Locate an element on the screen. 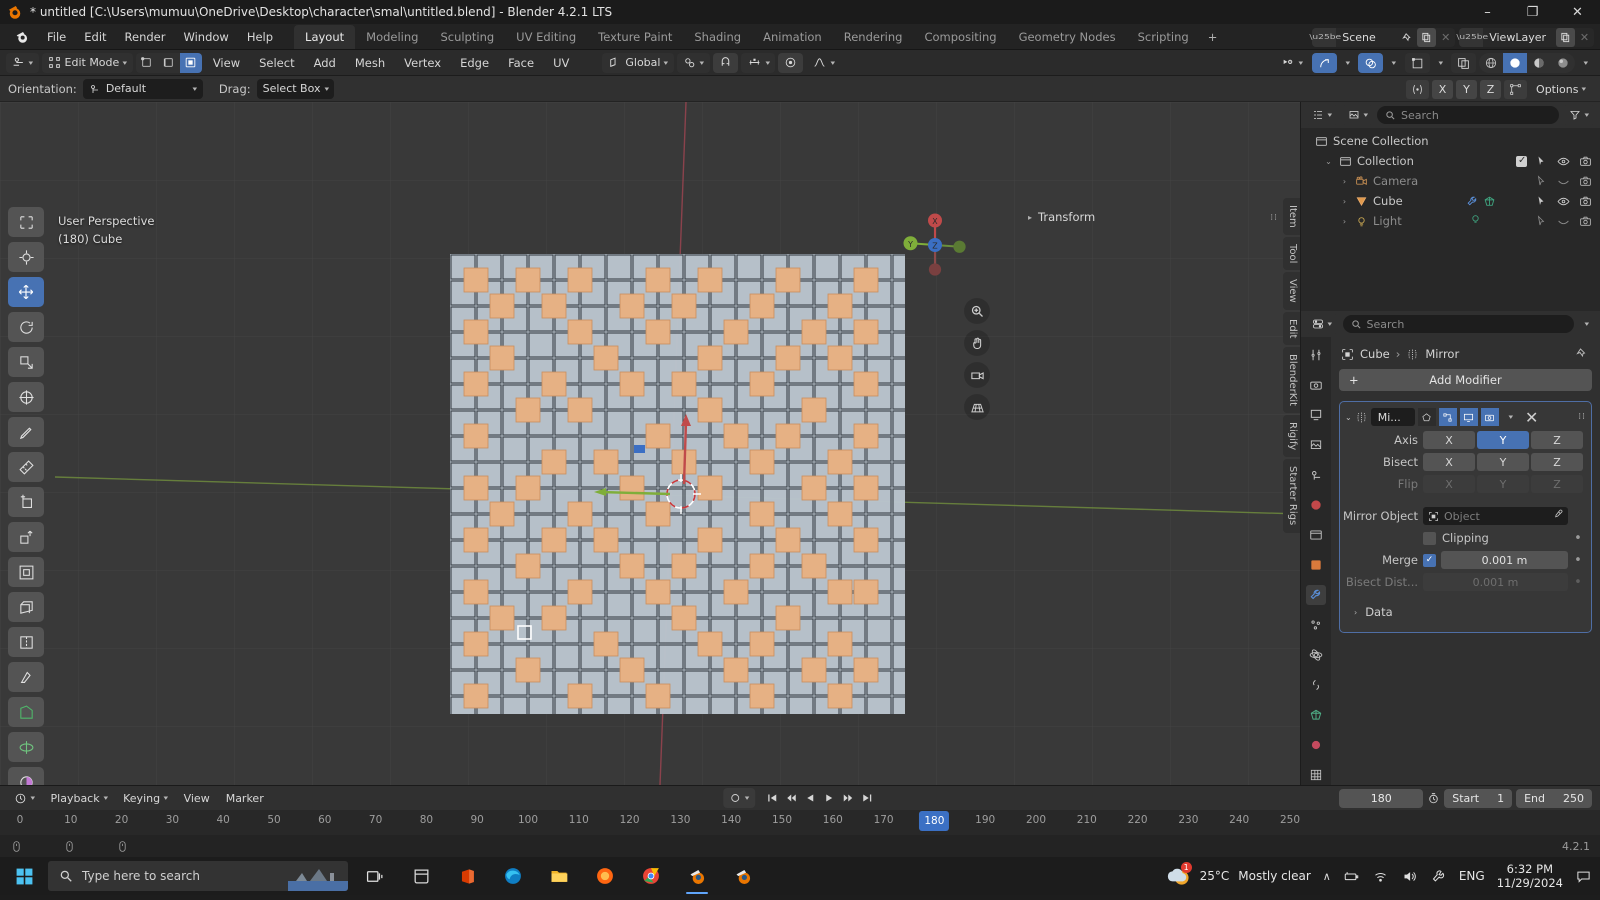 This screenshot has width=1600, height=900. viewport-menu-mesh: Mesh is located at coordinates (370, 63).